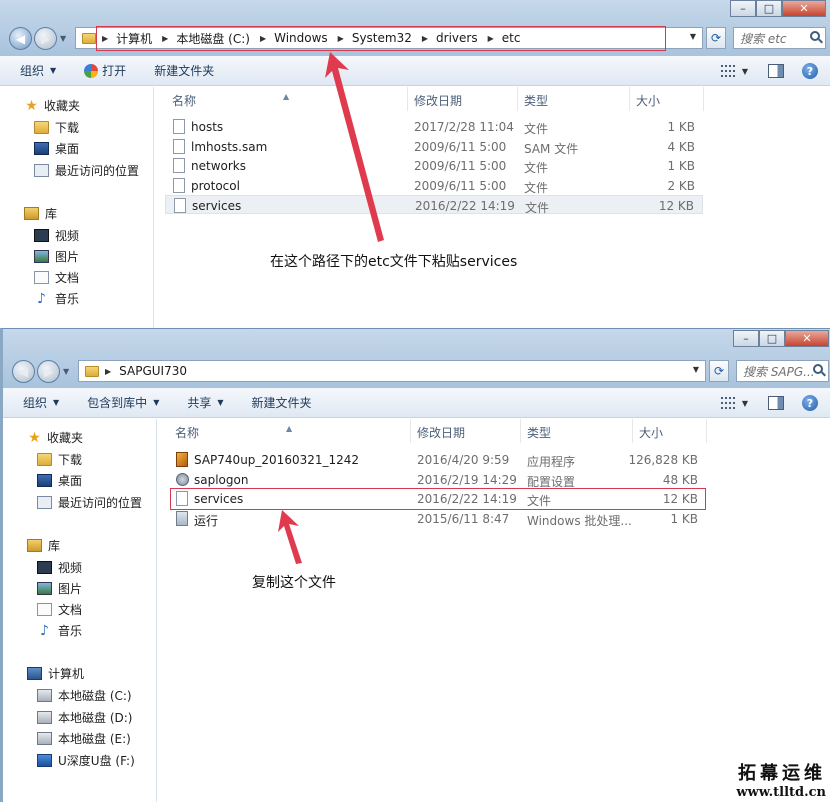 The height and width of the screenshot is (802, 830). What do you see at coordinates (511, 38) in the screenshot?
I see `breadcrumb-etc: etc` at bounding box center [511, 38].